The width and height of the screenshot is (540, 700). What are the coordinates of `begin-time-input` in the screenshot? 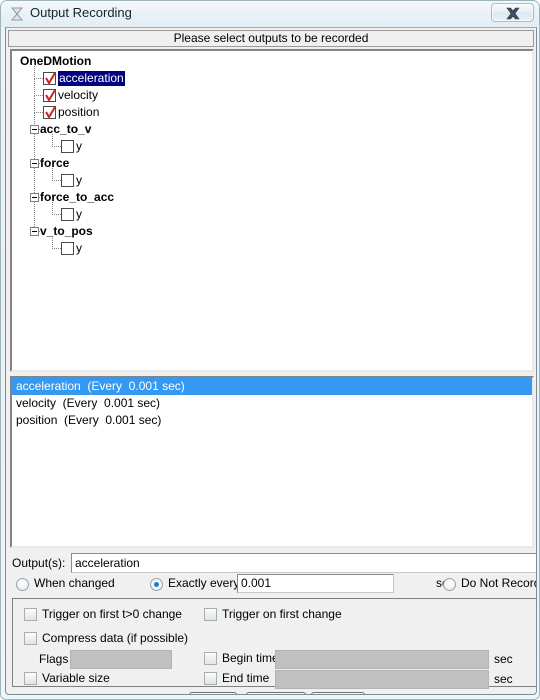 It's located at (382, 659).